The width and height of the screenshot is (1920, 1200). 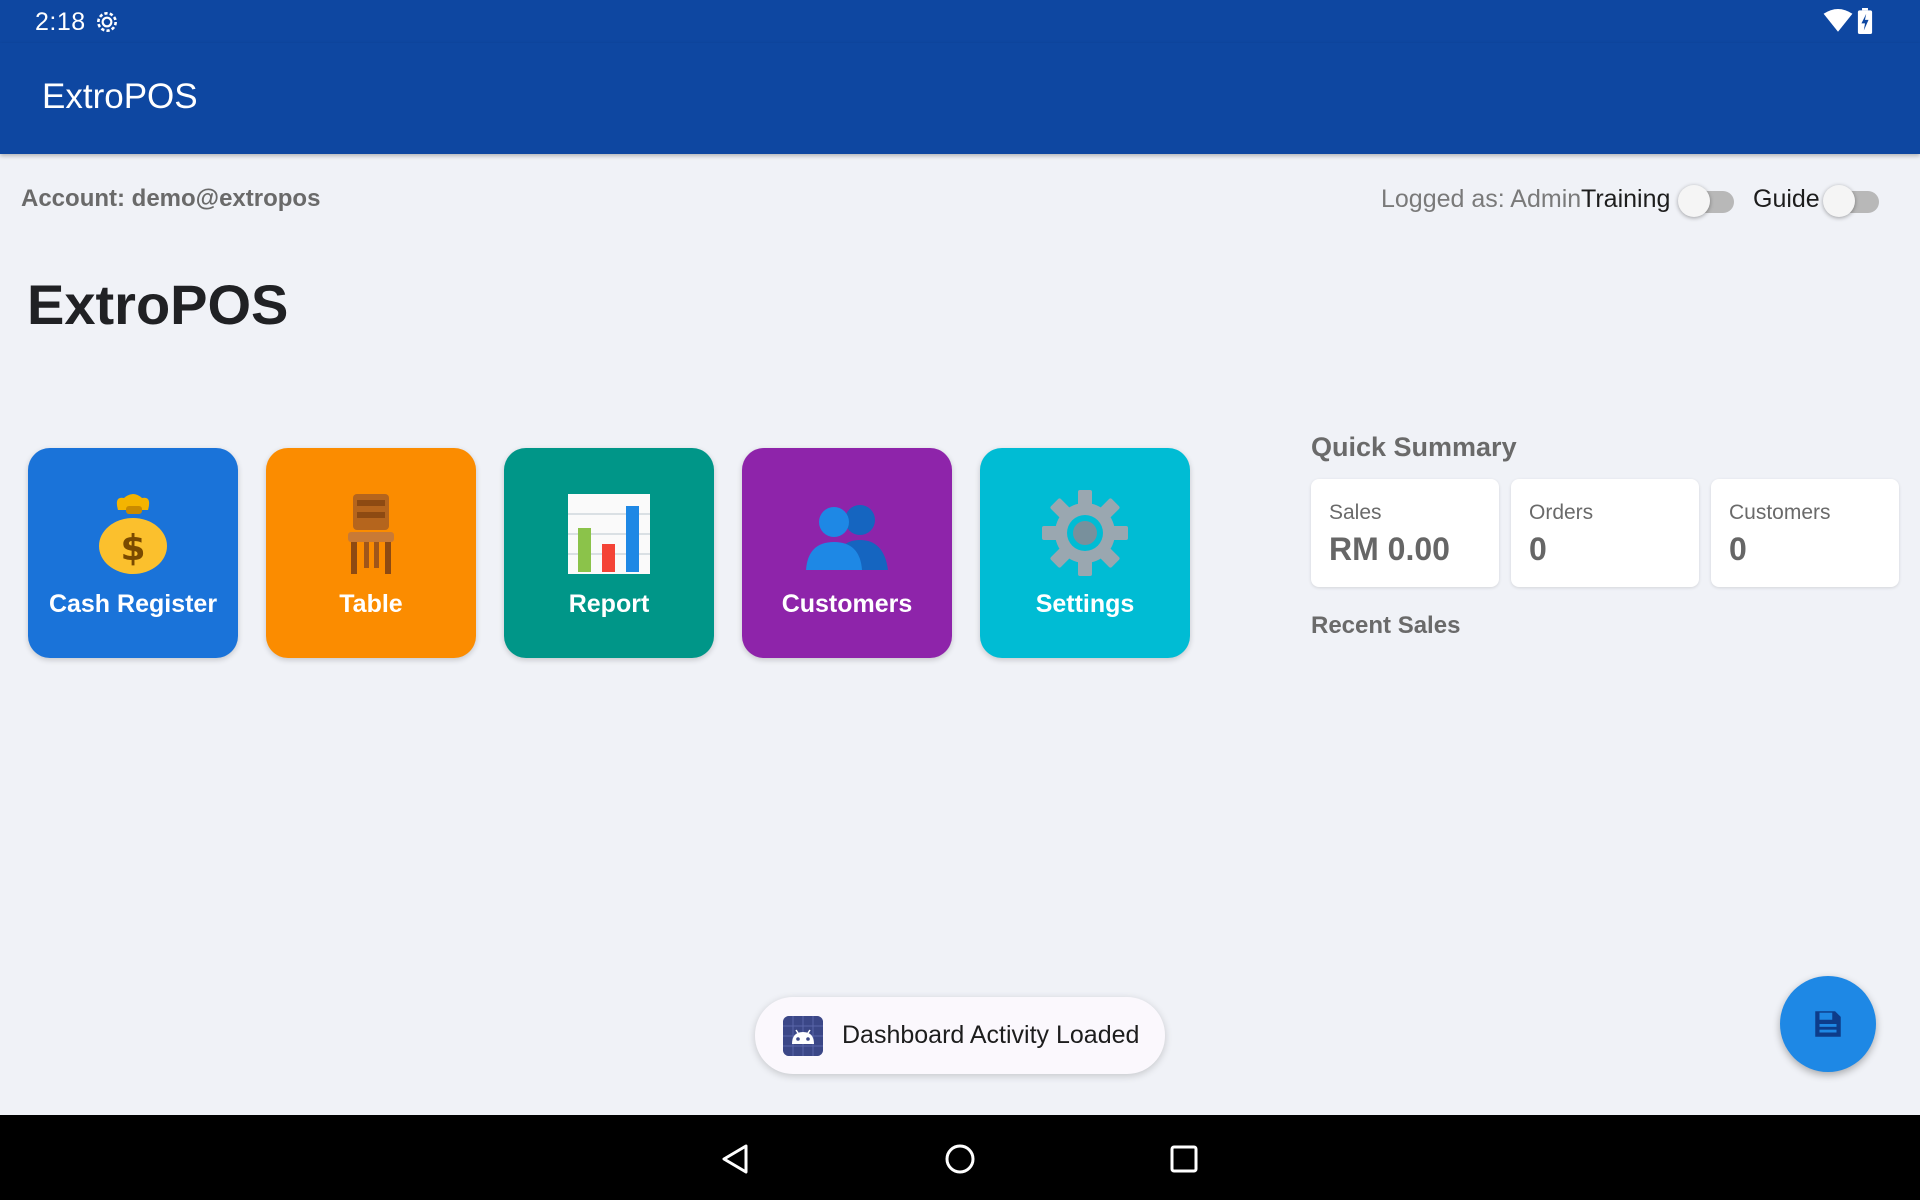 I want to click on chair-icon, so click(x=371, y=534).